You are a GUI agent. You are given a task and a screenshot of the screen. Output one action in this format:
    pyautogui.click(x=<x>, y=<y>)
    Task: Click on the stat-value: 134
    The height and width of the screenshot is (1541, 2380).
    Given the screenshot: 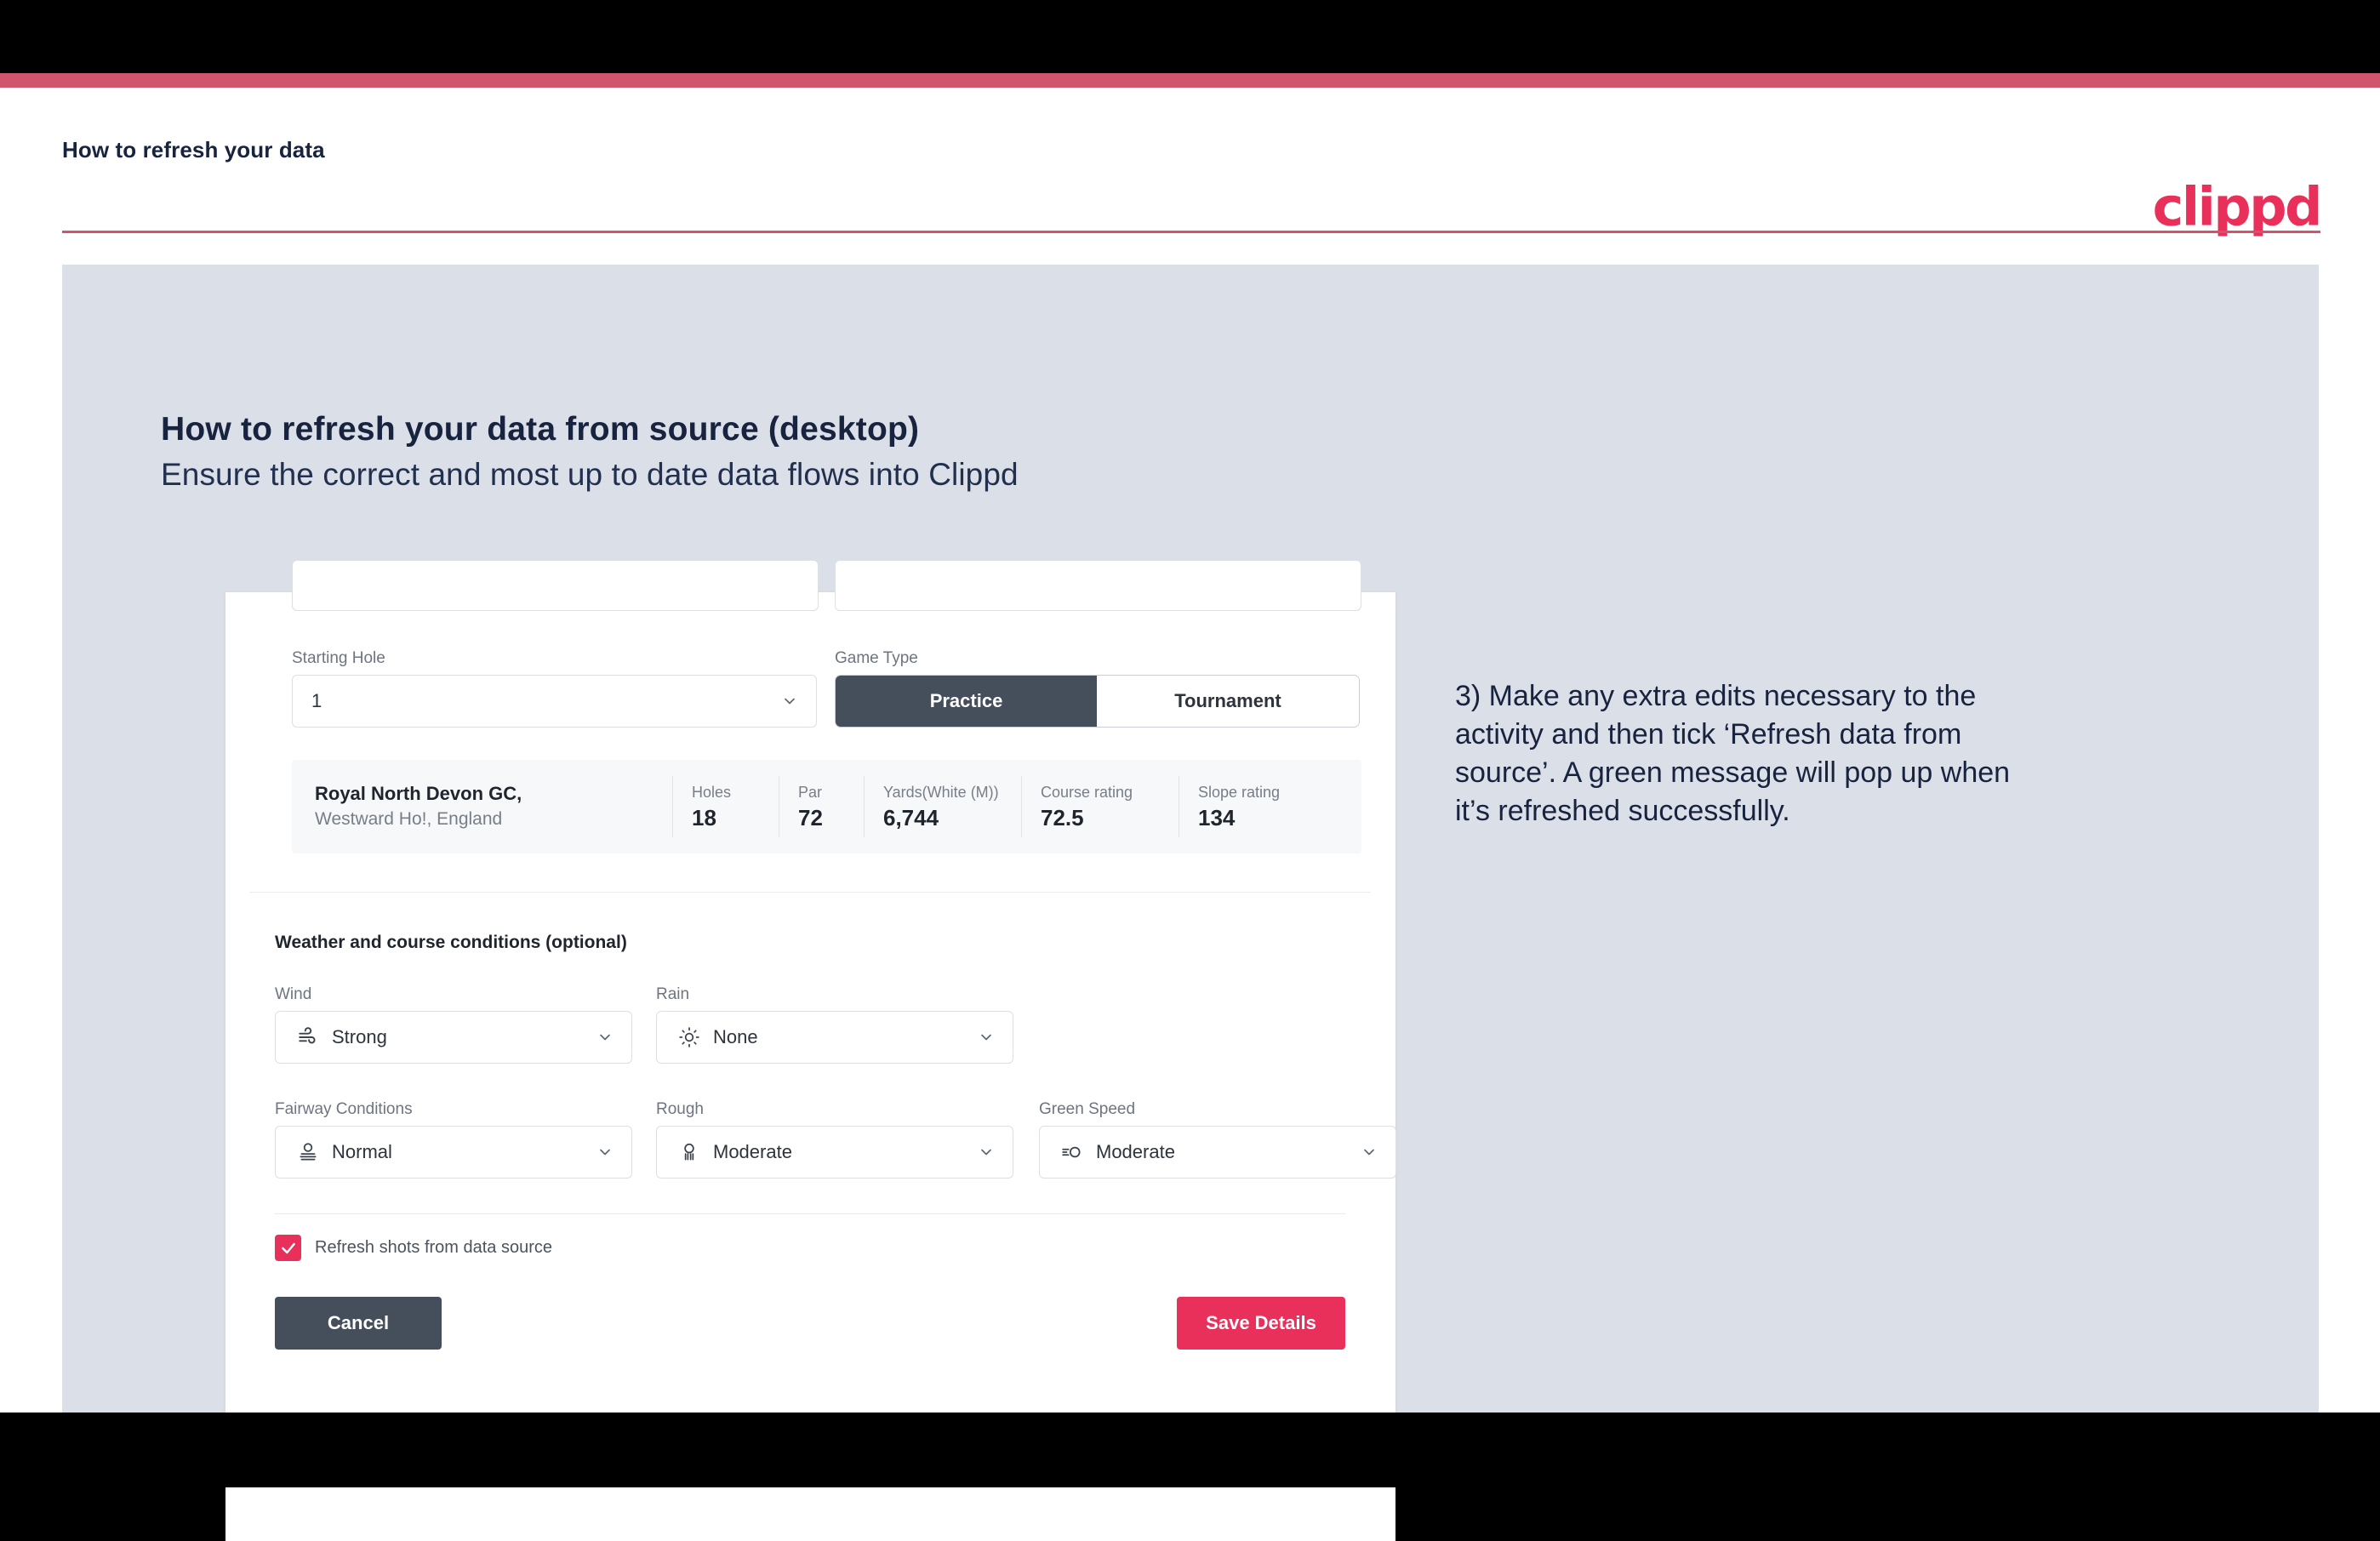 What is the action you would take?
    pyautogui.click(x=1217, y=818)
    